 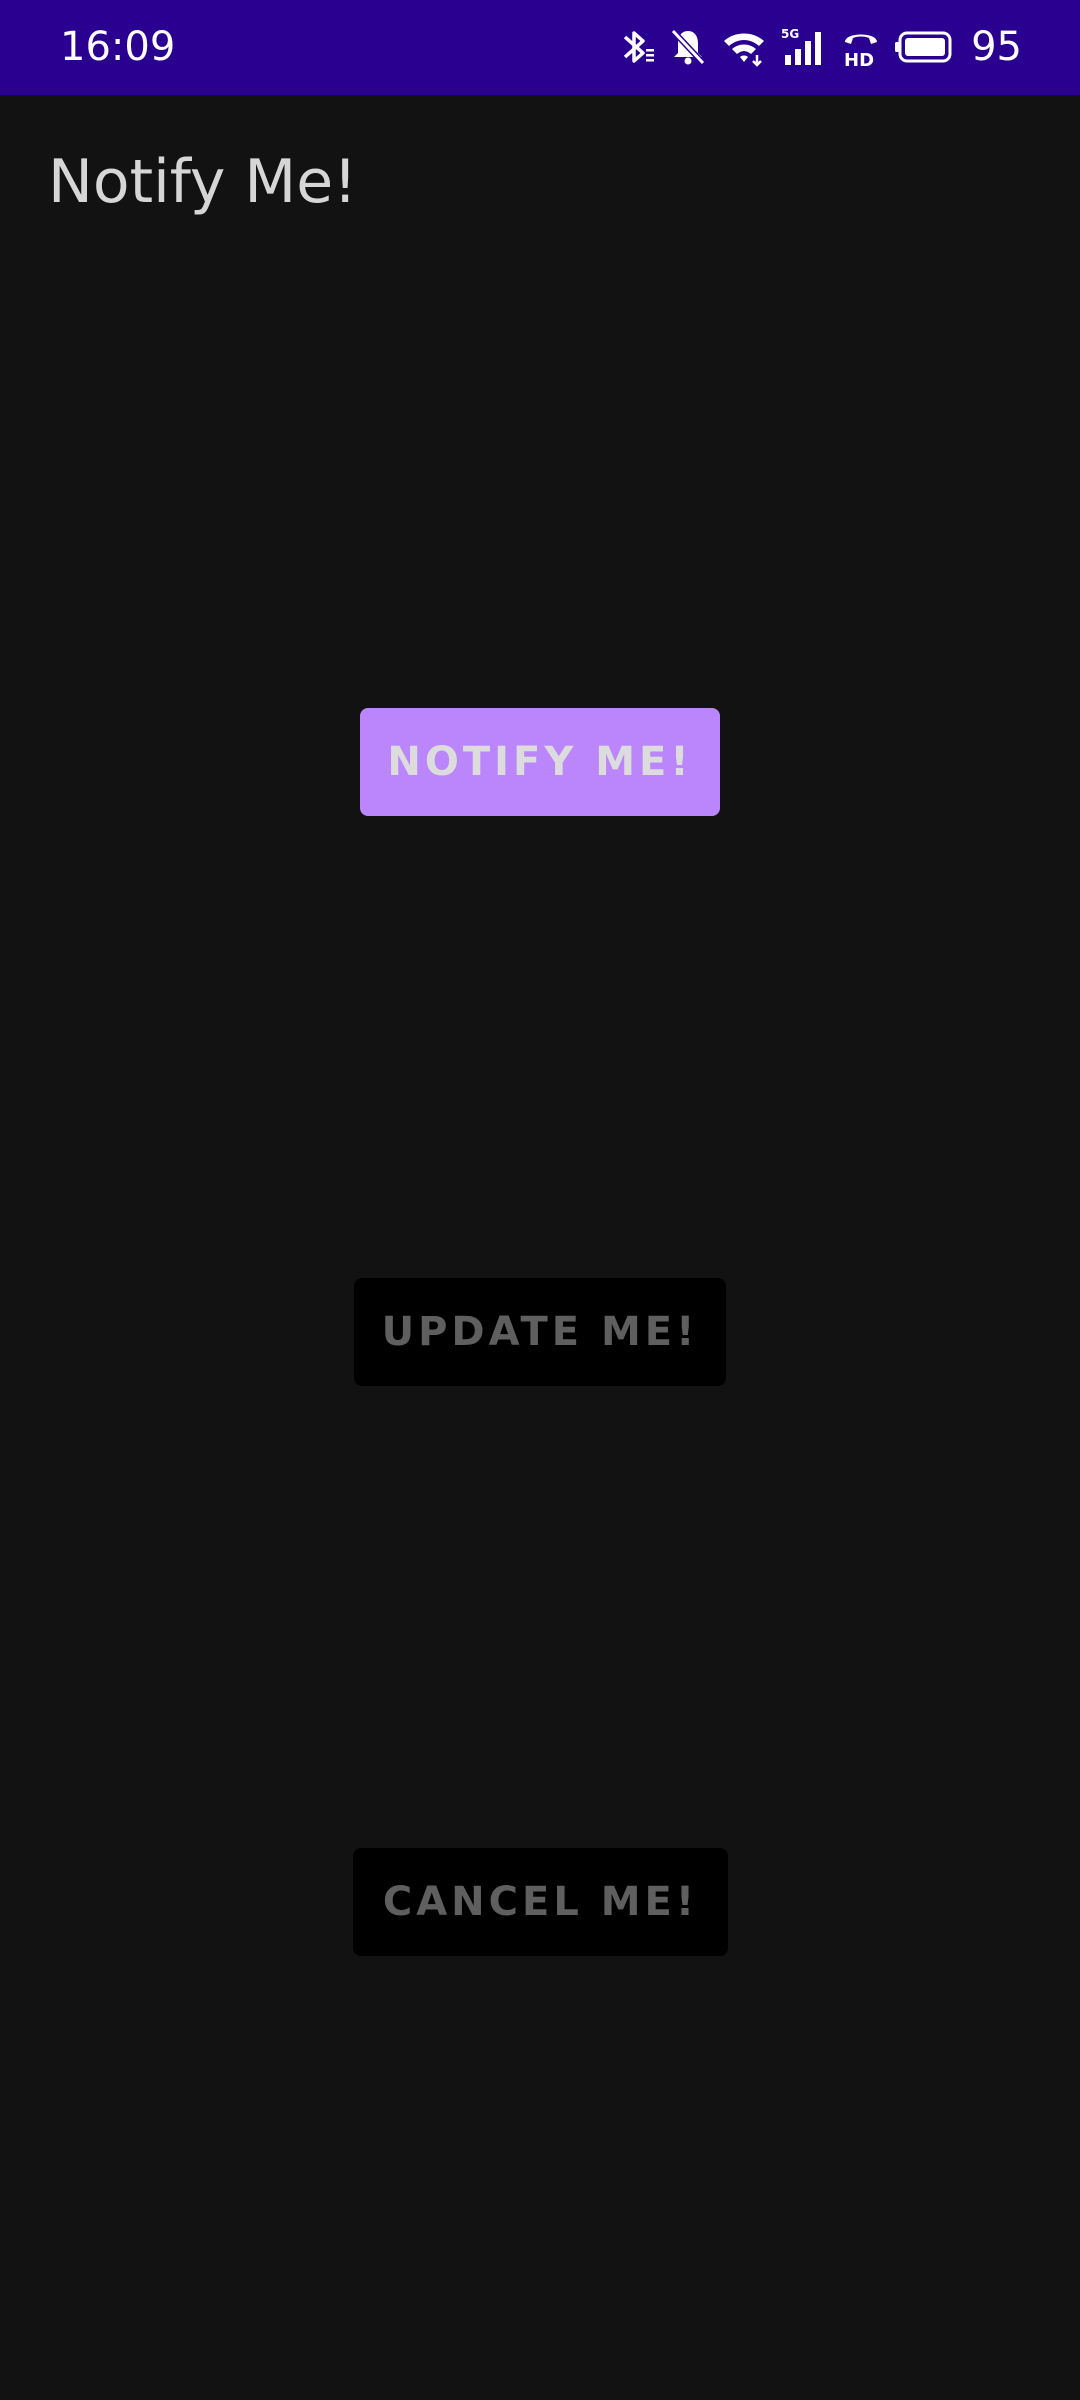 What do you see at coordinates (540, 762) in the screenshot?
I see `notify-me-button: NOTIFY ME!` at bounding box center [540, 762].